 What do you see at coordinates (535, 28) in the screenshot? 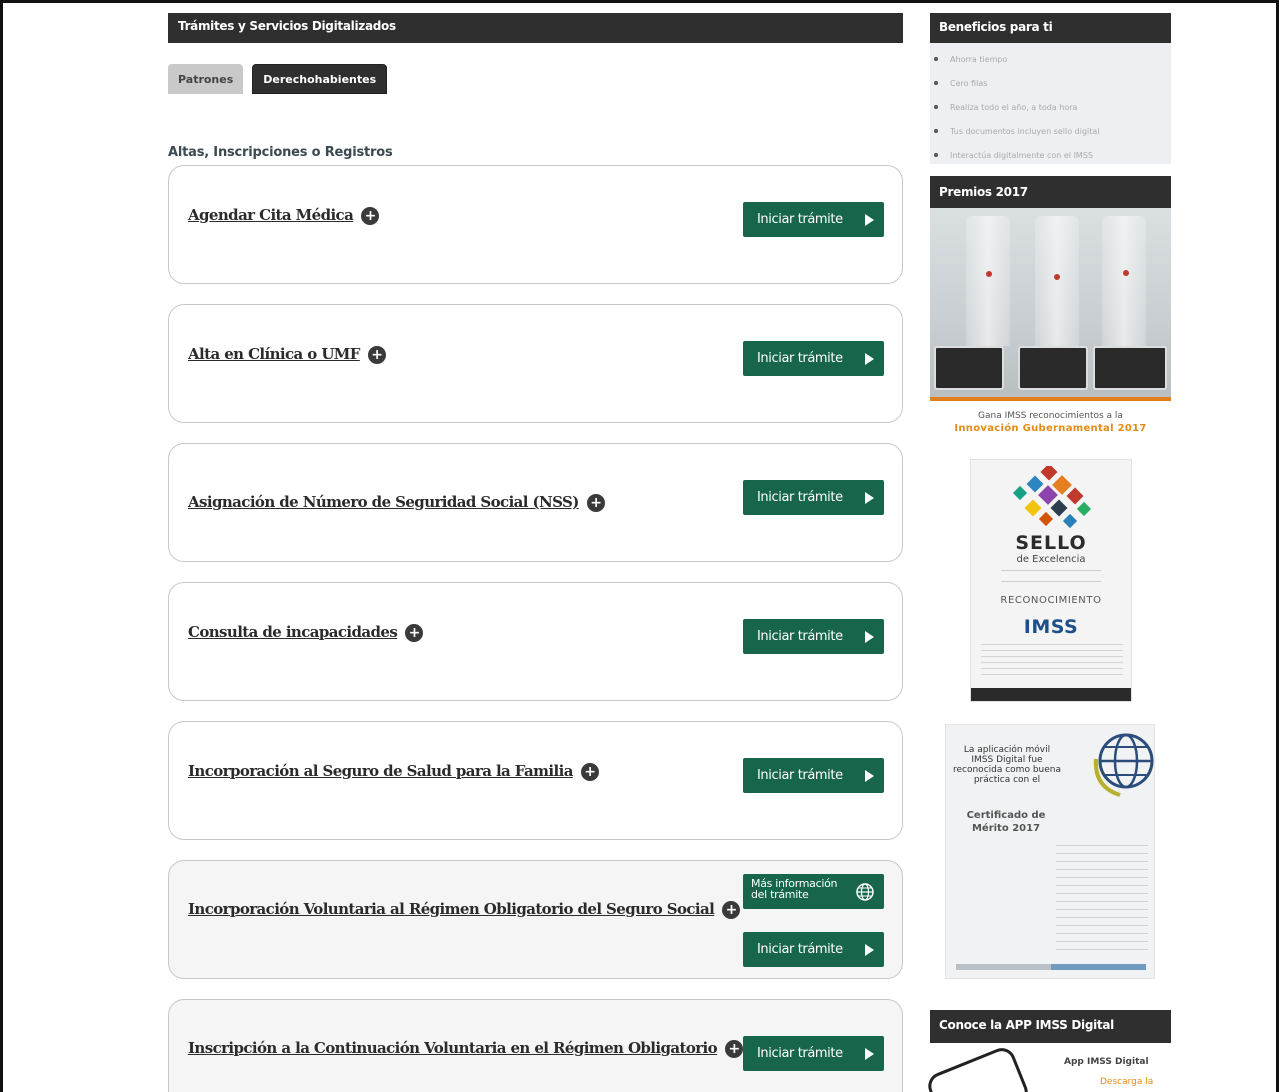
I see `section-header: Trámites y Servicios Digitalizados` at bounding box center [535, 28].